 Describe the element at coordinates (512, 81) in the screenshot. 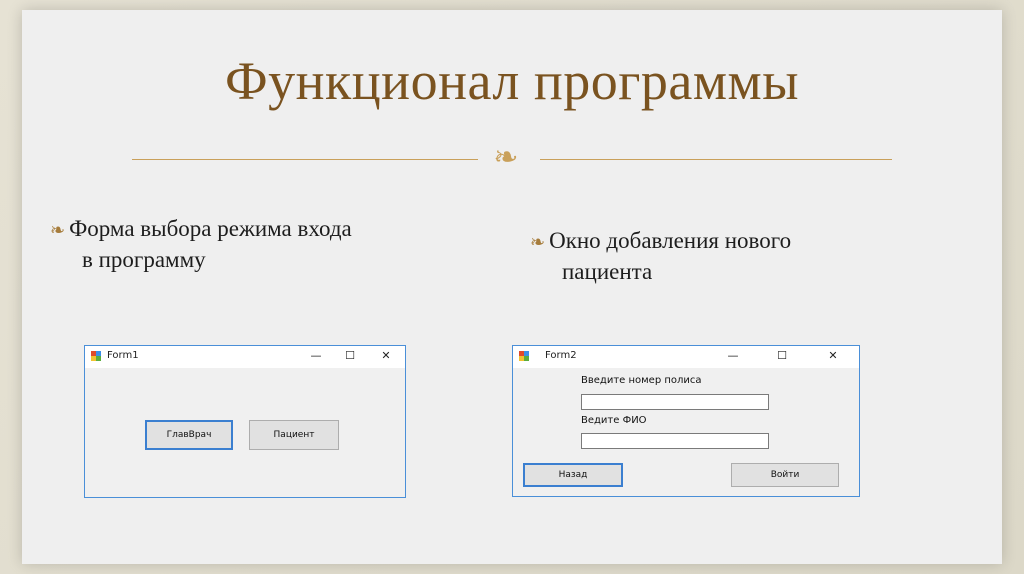

I see `slide-title: Функционал программы` at that location.